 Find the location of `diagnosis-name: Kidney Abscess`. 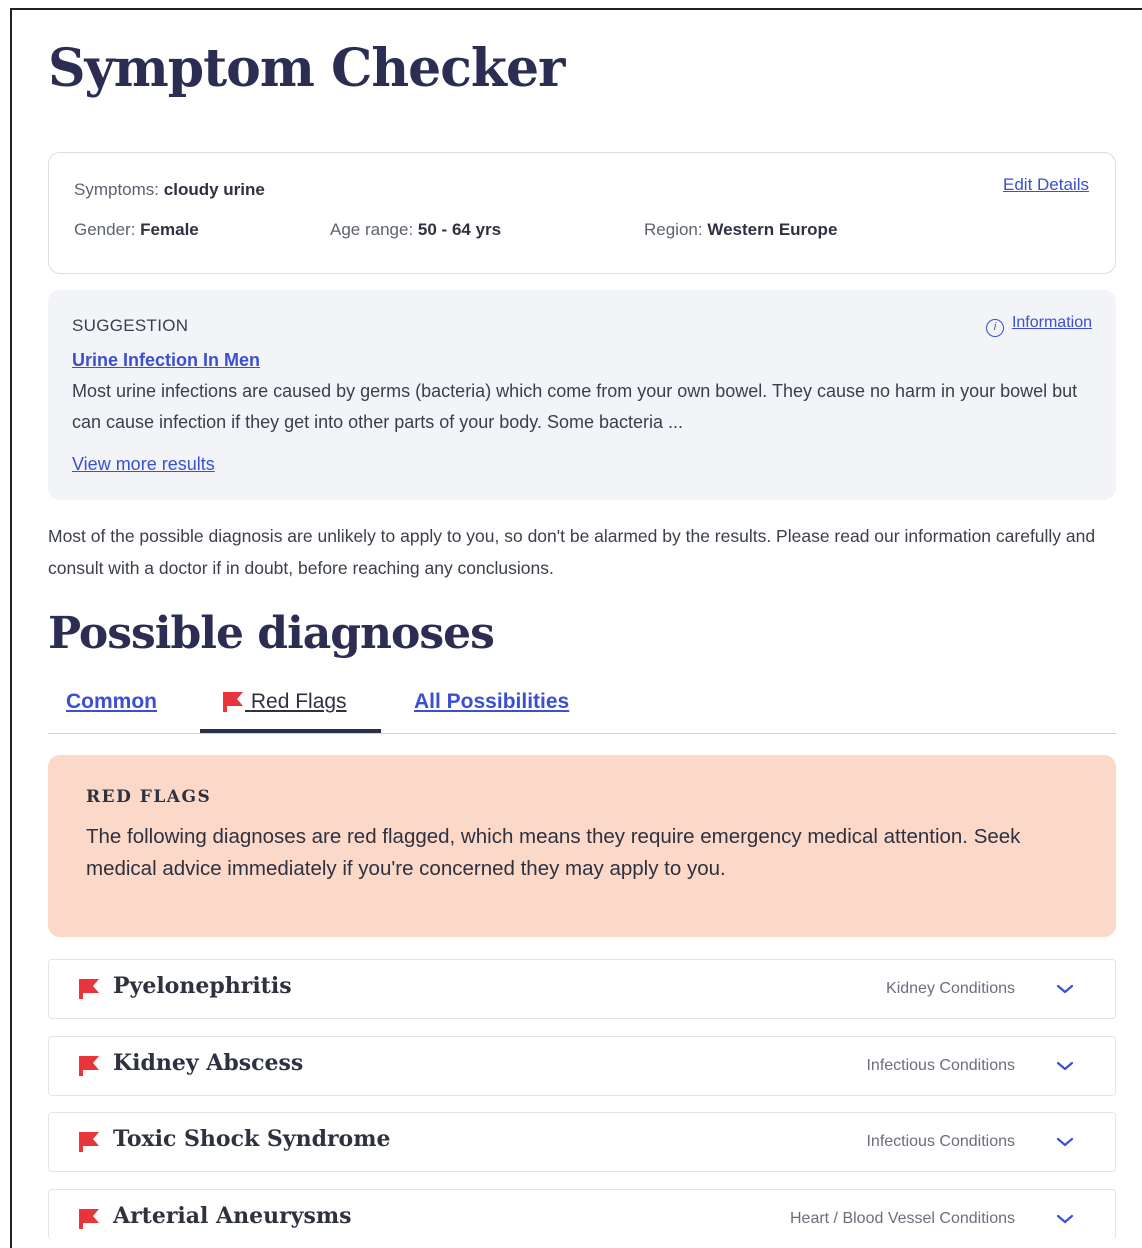

diagnosis-name: Kidney Abscess is located at coordinates (208, 1063).